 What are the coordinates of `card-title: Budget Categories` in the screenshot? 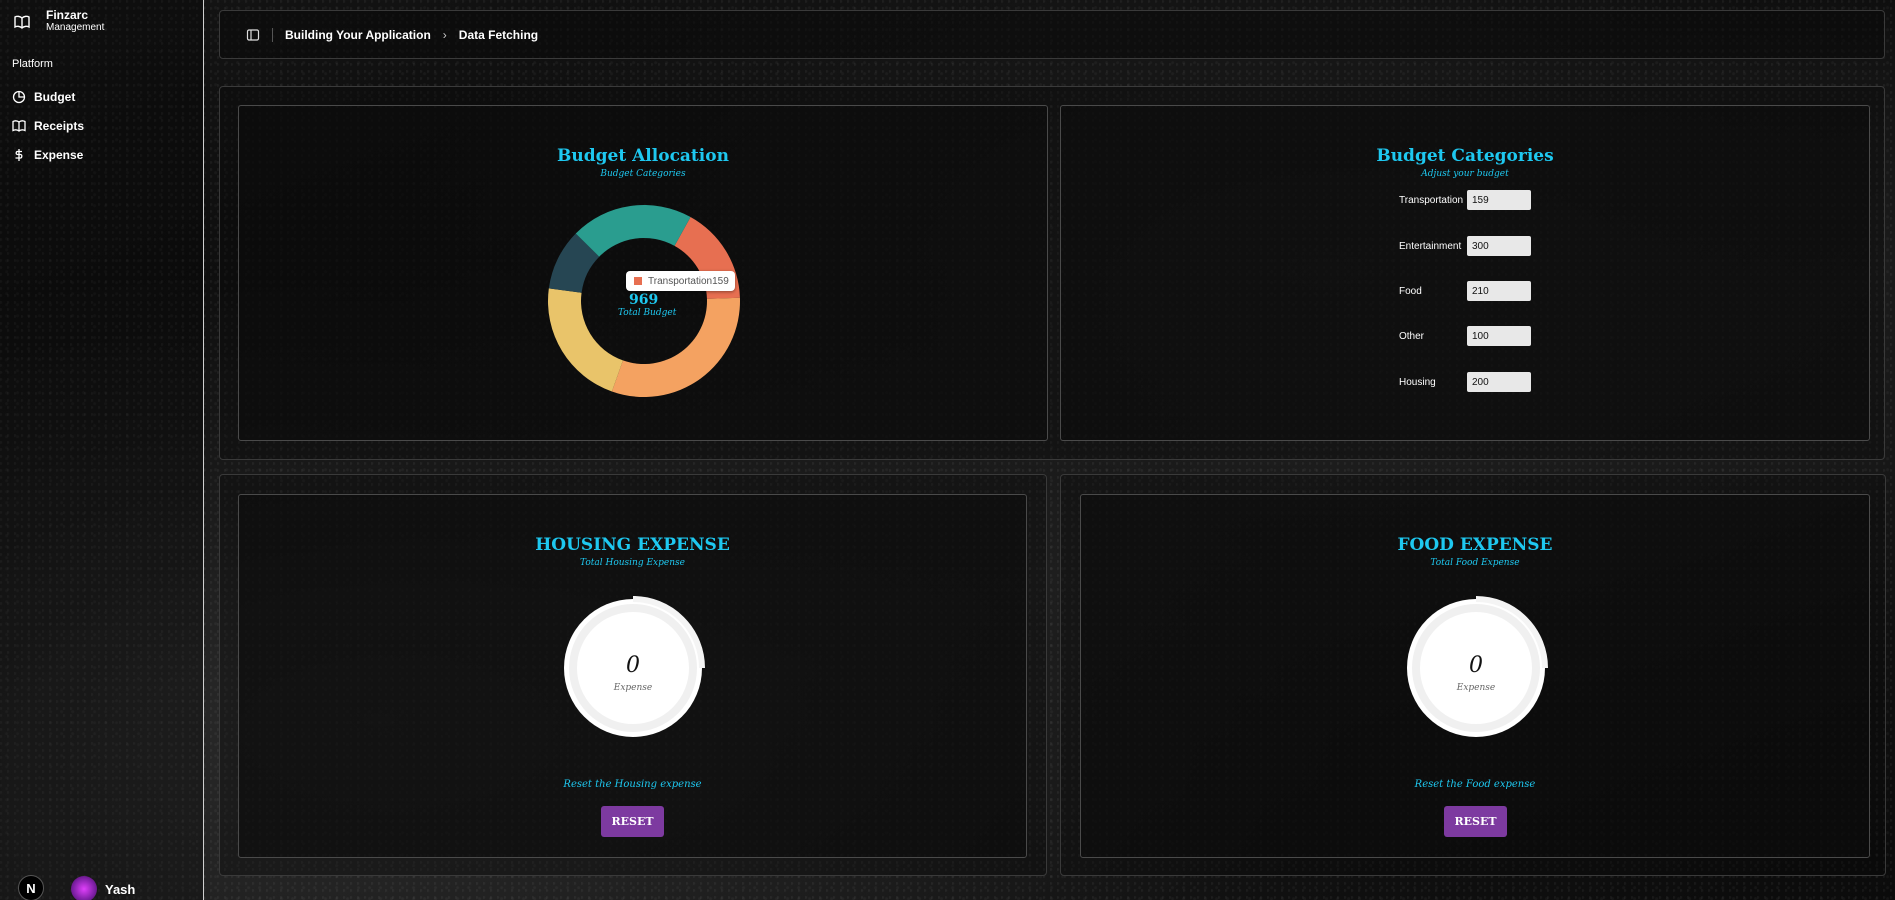 It's located at (1465, 156).